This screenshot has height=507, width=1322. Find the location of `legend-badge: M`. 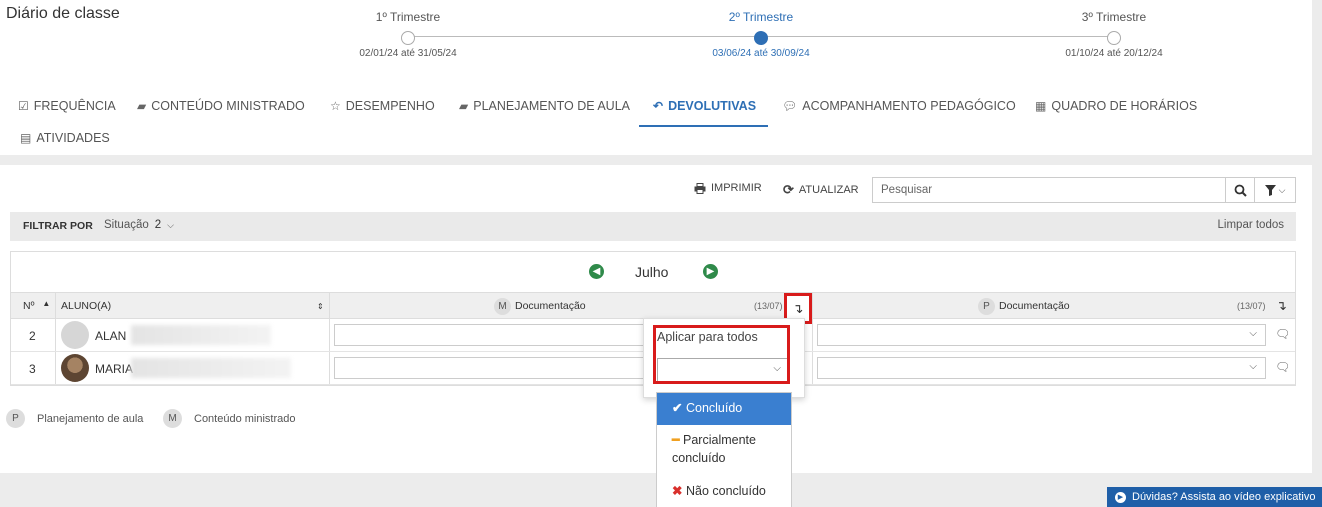

legend-badge: M is located at coordinates (172, 418).